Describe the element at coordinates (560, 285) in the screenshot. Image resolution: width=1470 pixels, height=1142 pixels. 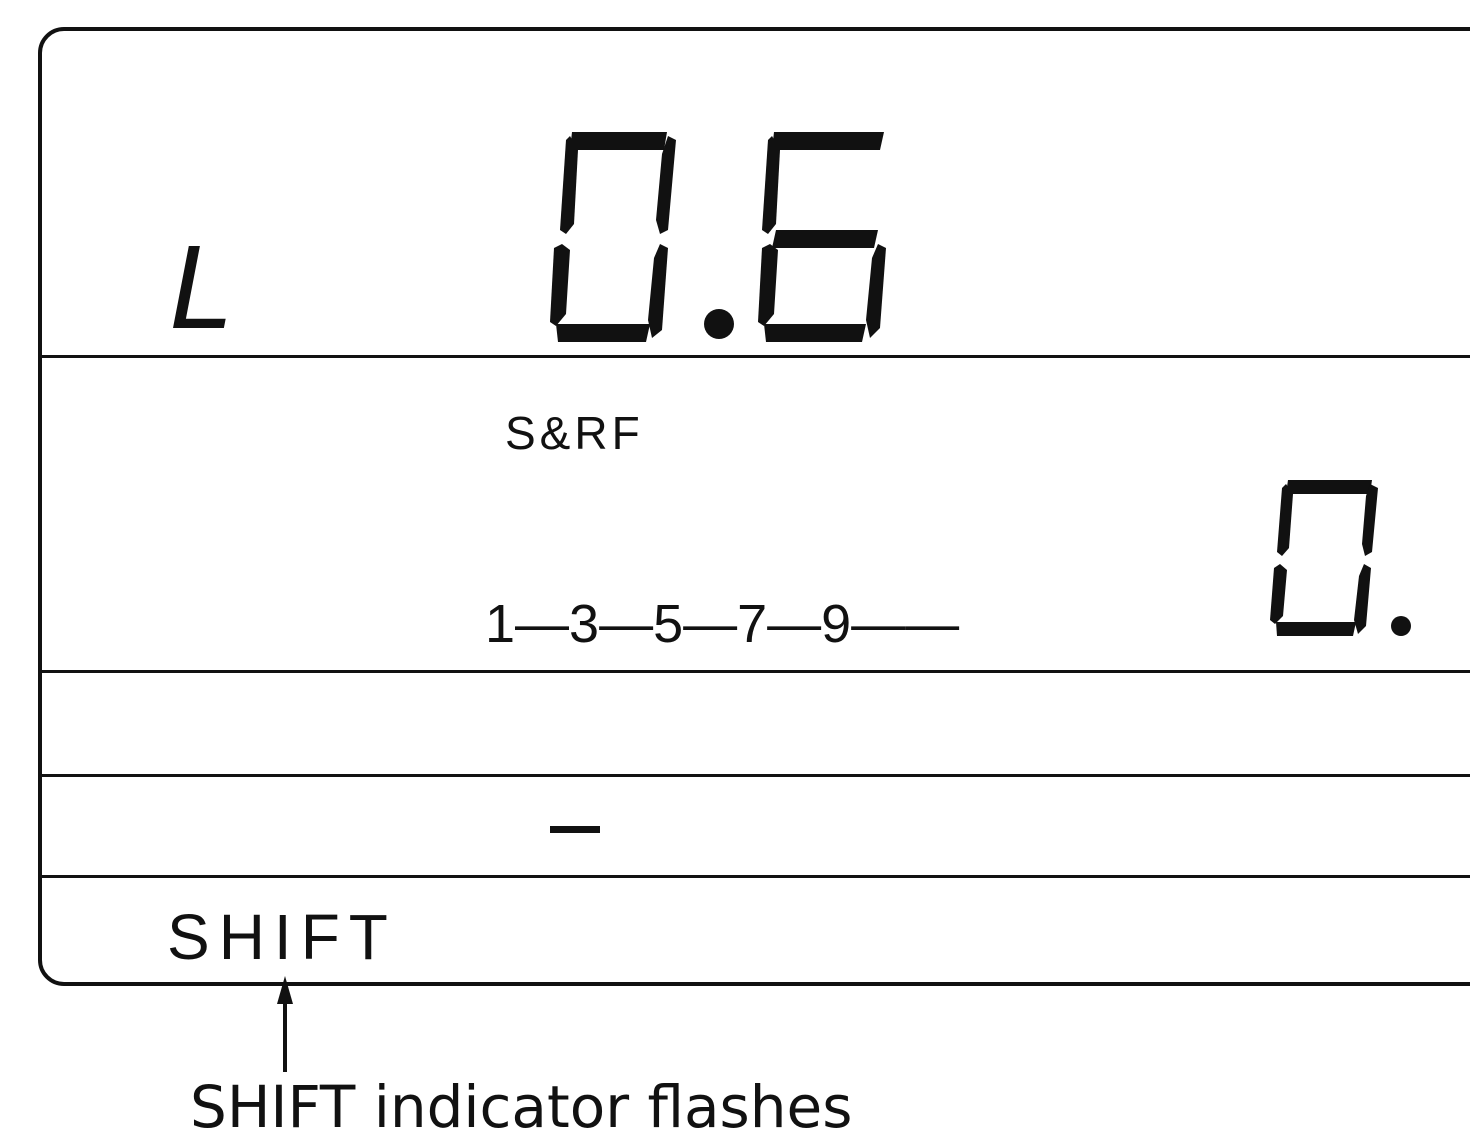
I see `main-digit-0-seg-e` at that location.